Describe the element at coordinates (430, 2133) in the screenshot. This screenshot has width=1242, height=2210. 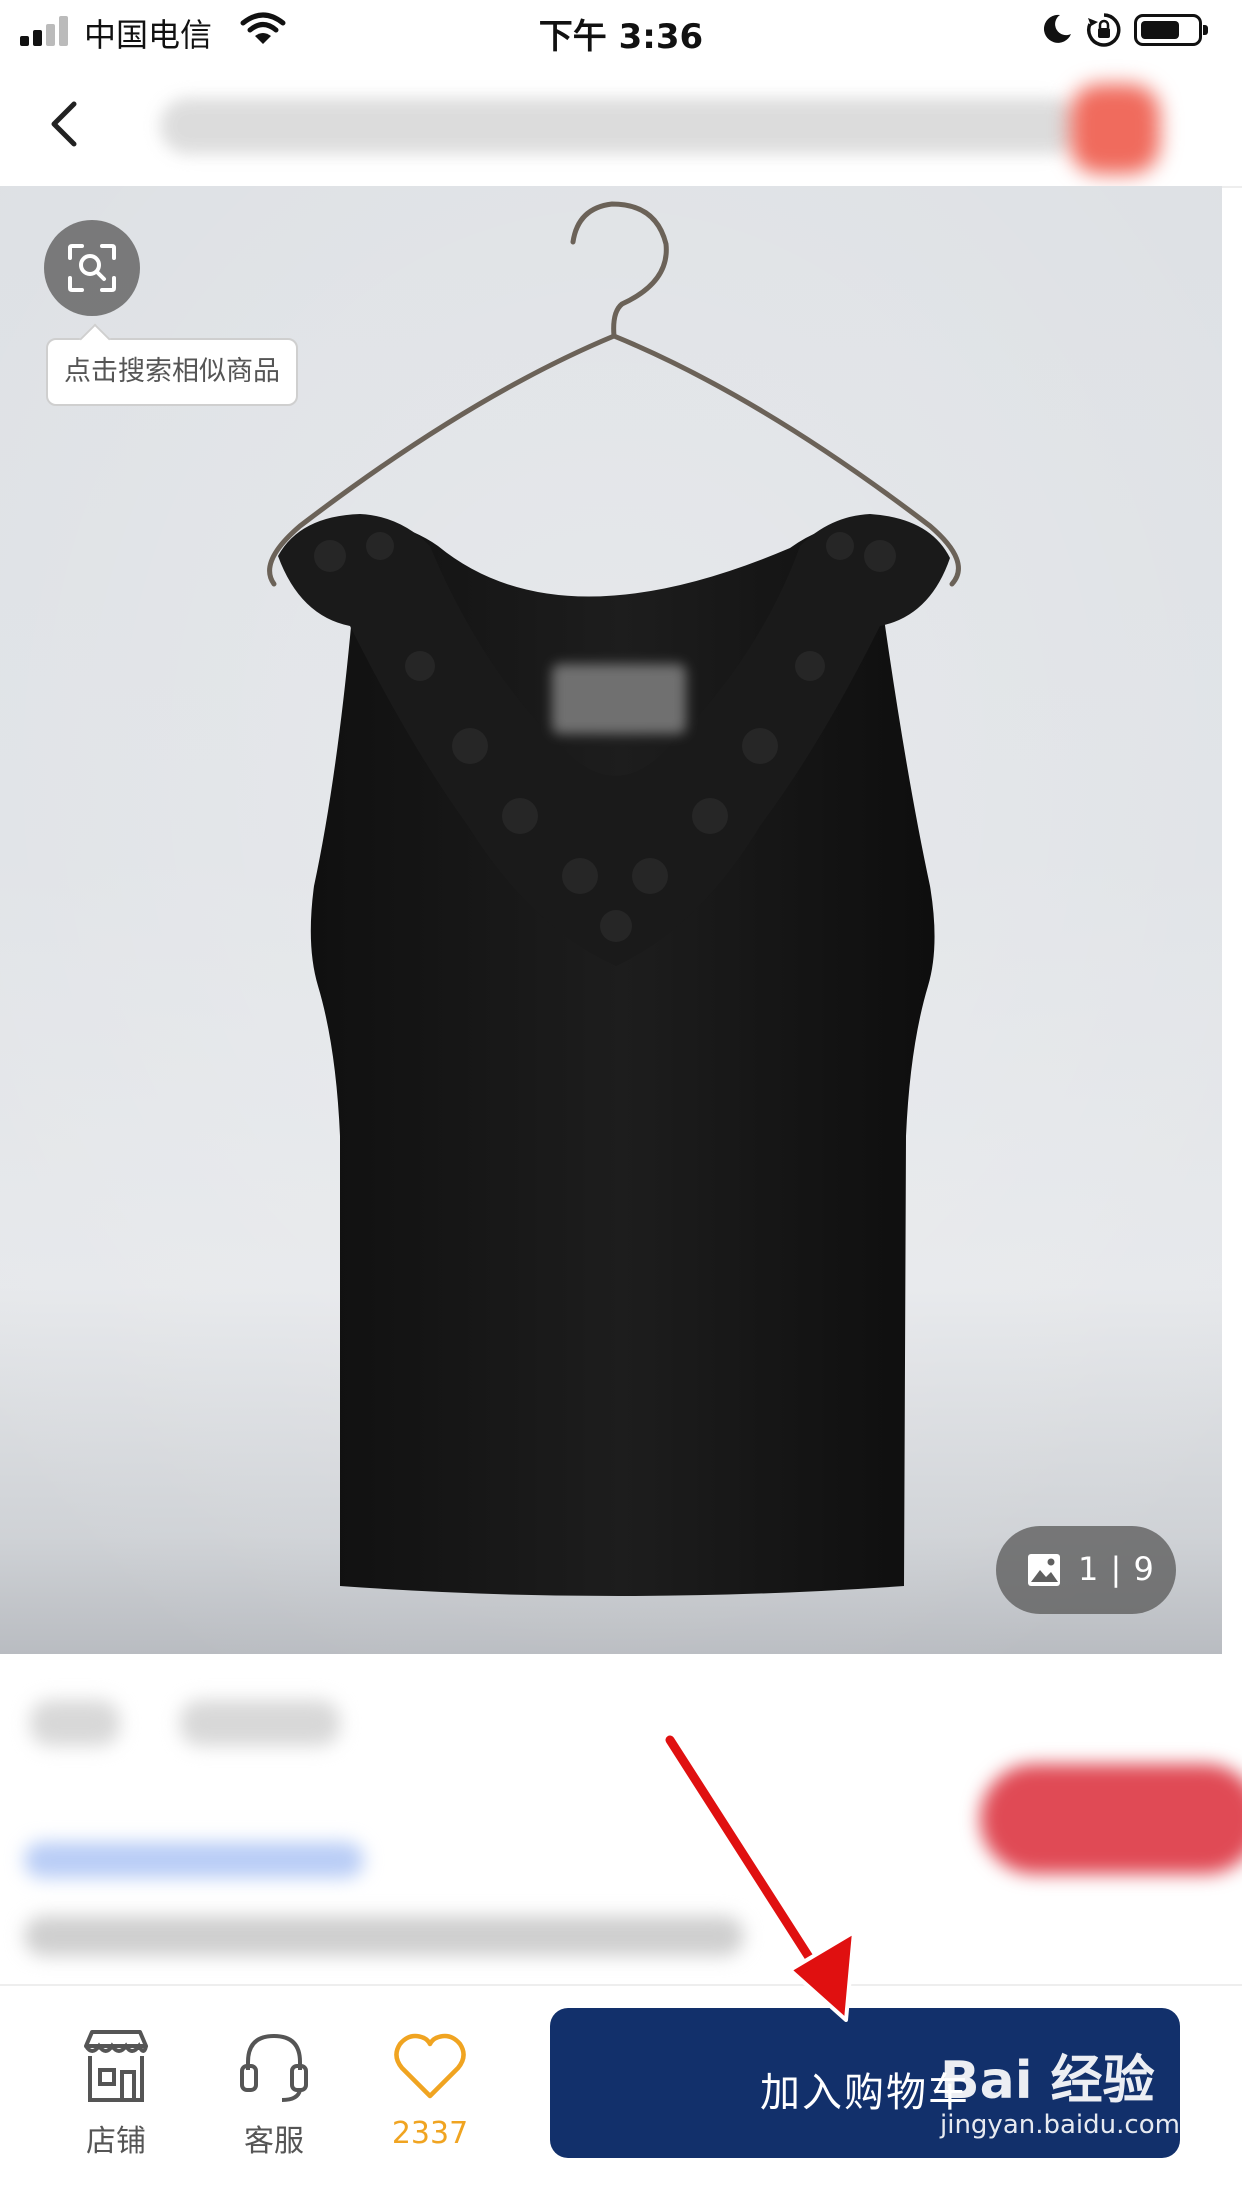
I see `favorite-count: 2337` at that location.